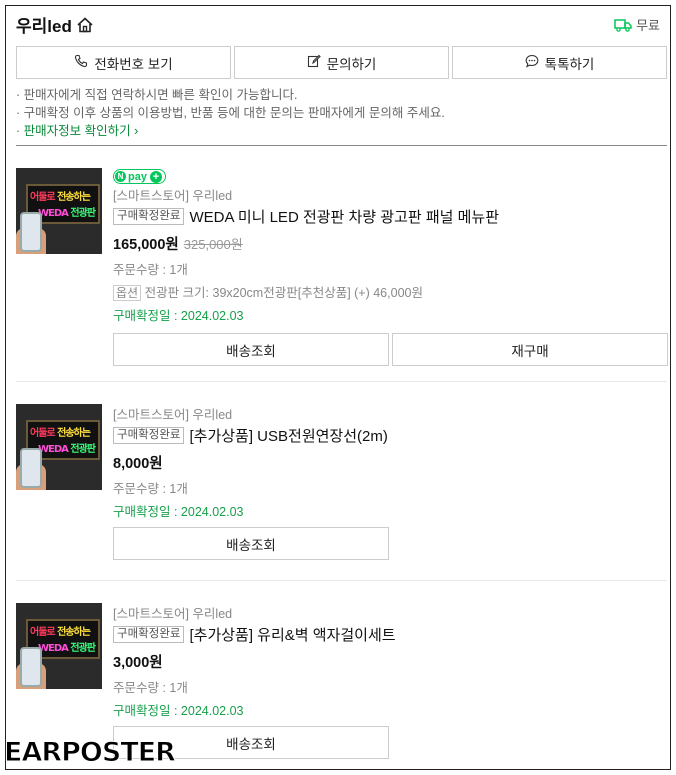 The width and height of the screenshot is (676, 775). Describe the element at coordinates (341, 131) in the screenshot. I see `notice-line: · 판매자정보 확인하기 ›` at that location.